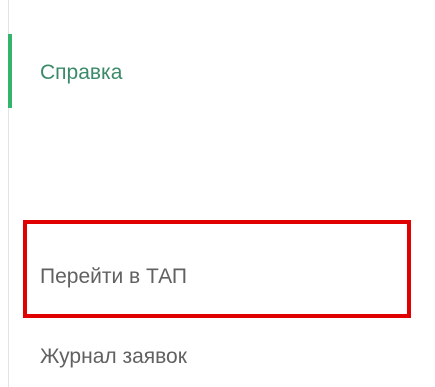 The width and height of the screenshot is (435, 387). What do you see at coordinates (113, 277) in the screenshot?
I see `menu-item-go-to-tap: Перейти в ТАП` at bounding box center [113, 277].